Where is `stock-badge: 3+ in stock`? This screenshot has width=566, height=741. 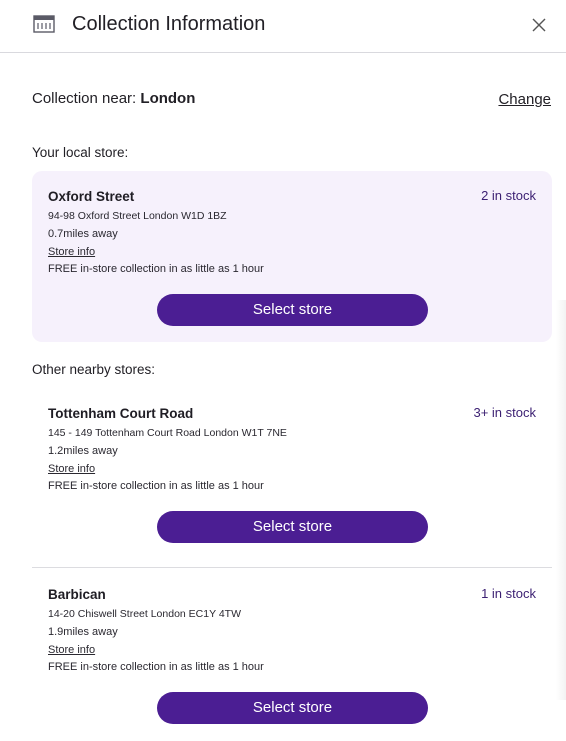
stock-badge: 3+ in stock is located at coordinates (504, 412).